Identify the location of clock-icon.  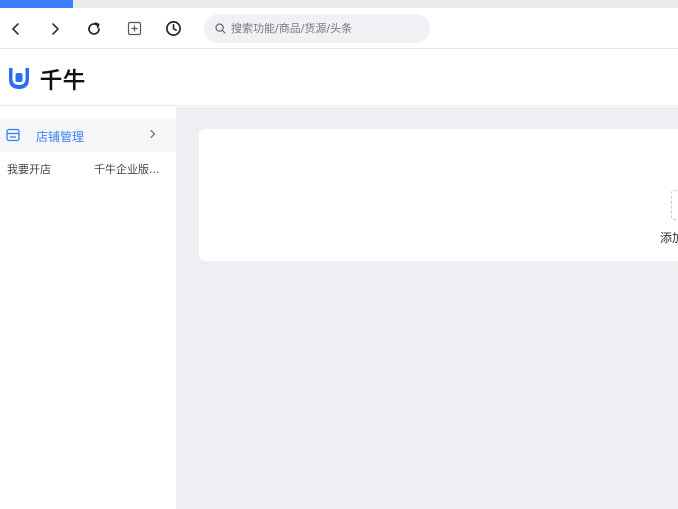
(173, 28).